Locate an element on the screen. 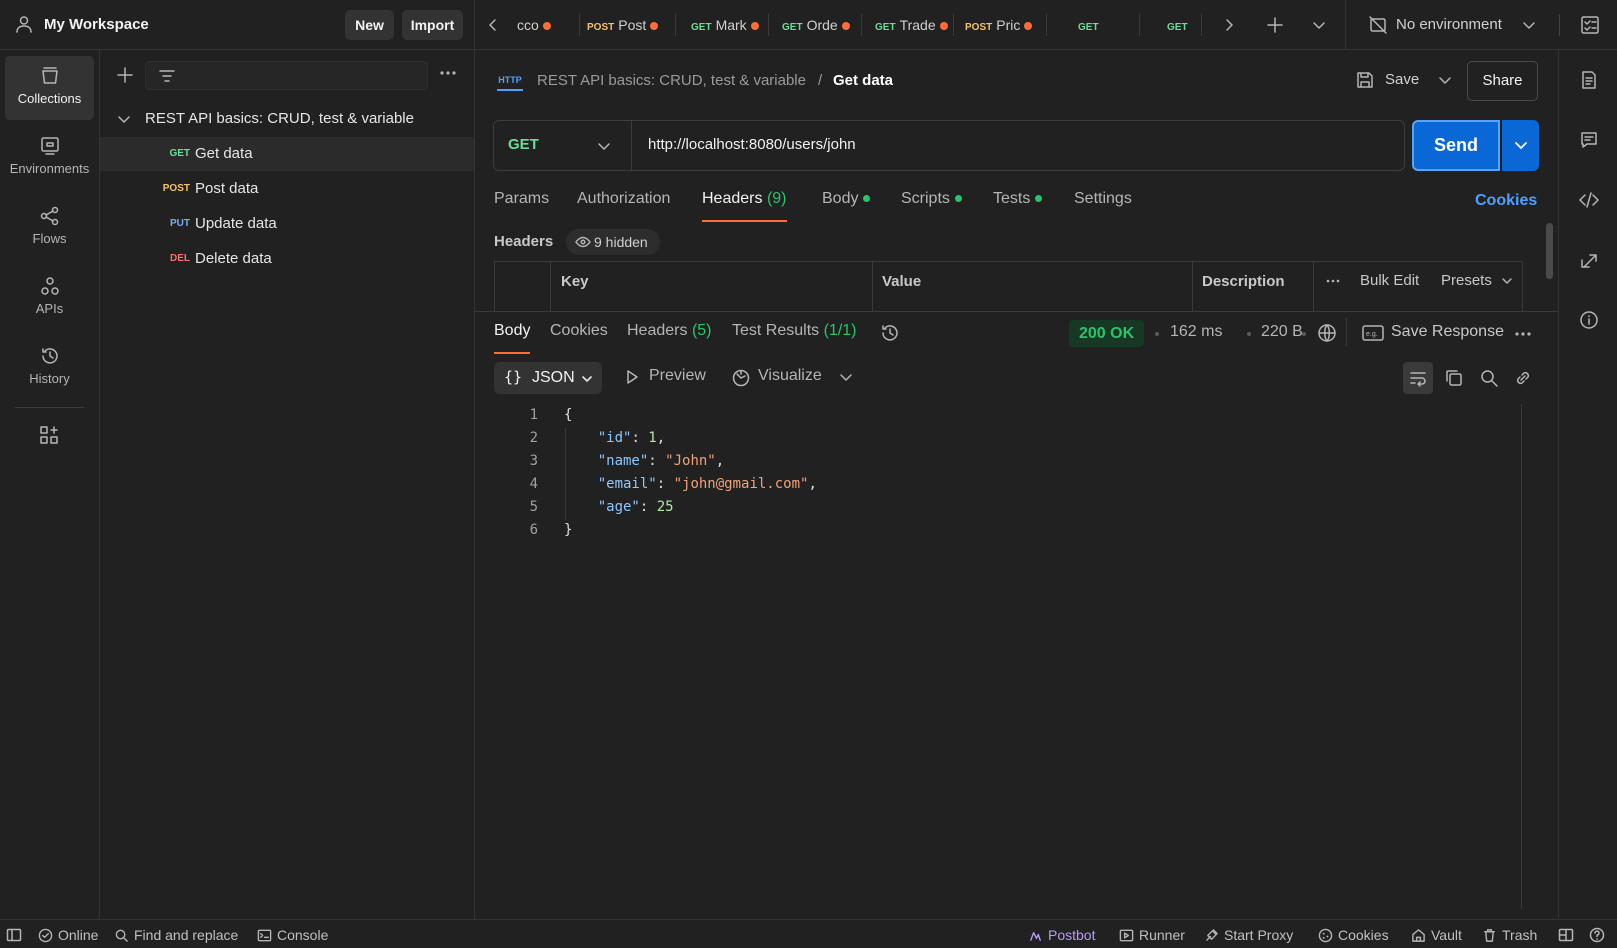 The height and width of the screenshot is (948, 1617). rail-item-environments: Environments is located at coordinates (49, 158).